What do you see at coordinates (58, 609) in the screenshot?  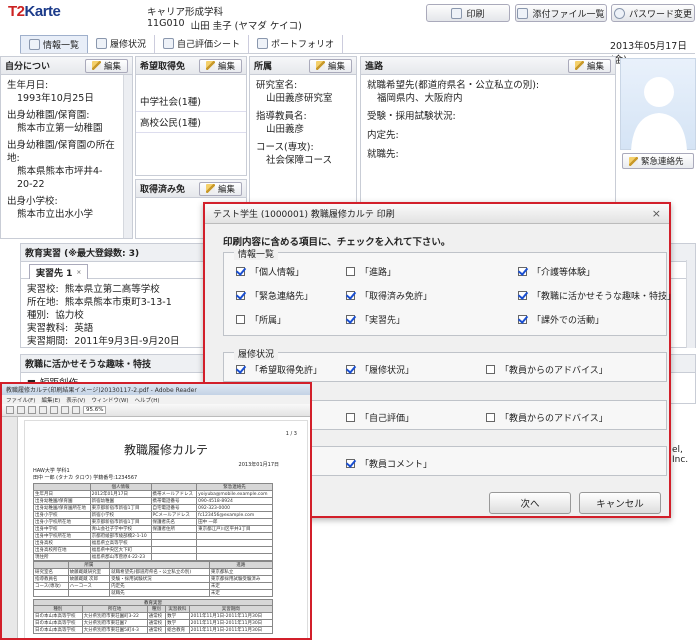 I see `table-header-cell: 種別` at bounding box center [58, 609].